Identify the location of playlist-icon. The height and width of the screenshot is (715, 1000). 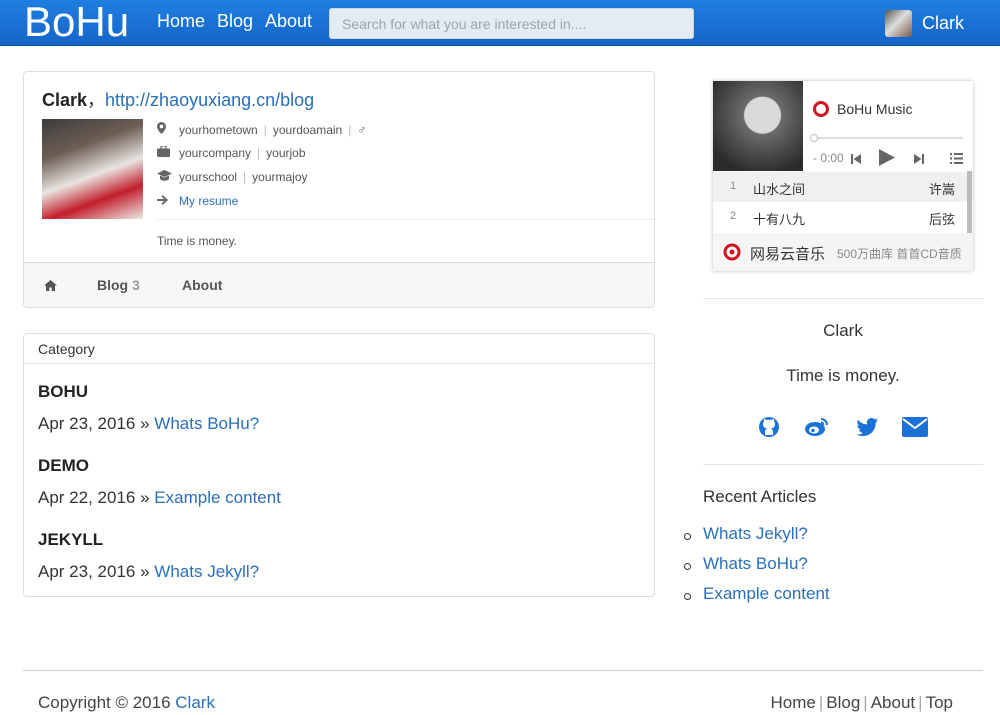
(956, 159).